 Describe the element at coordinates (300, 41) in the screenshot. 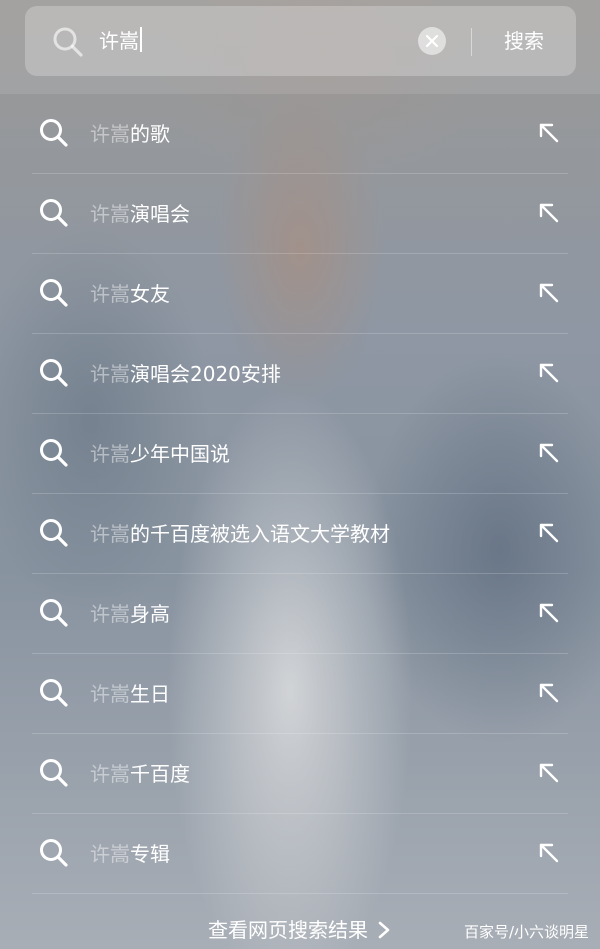

I see `search-box: 许嵩 搜索` at that location.